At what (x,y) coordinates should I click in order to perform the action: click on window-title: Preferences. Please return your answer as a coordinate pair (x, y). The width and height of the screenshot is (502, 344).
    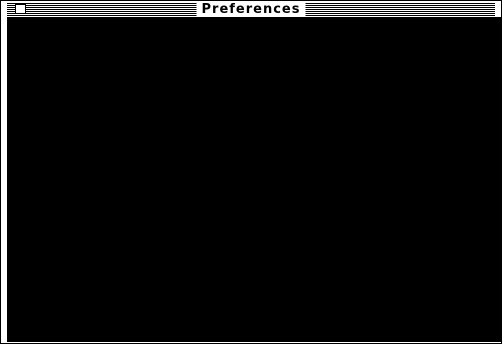
    Looking at the image, I should click on (251, 9).